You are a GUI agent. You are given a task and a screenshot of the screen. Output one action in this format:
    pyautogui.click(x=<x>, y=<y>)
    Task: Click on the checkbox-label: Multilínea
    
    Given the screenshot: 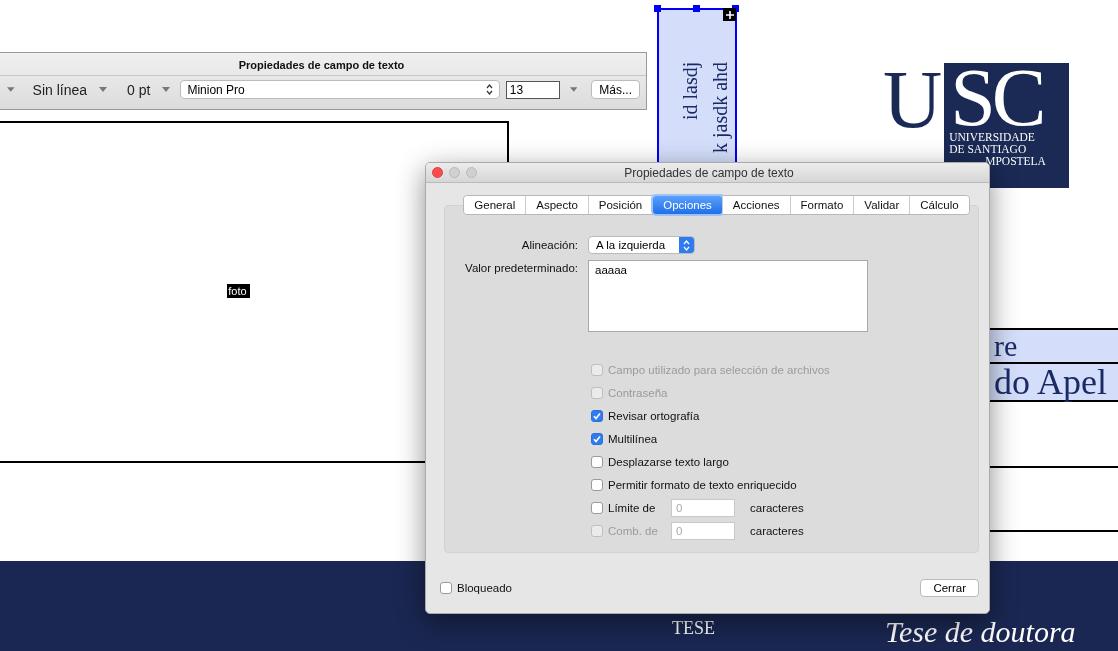 What is the action you would take?
    pyautogui.click(x=633, y=439)
    